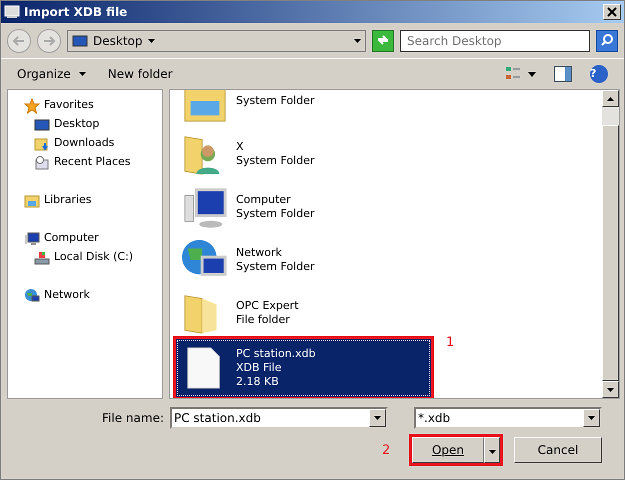 Image resolution: width=625 pixels, height=480 pixels. What do you see at coordinates (610, 253) in the screenshot?
I see `scroll-thumb` at bounding box center [610, 253].